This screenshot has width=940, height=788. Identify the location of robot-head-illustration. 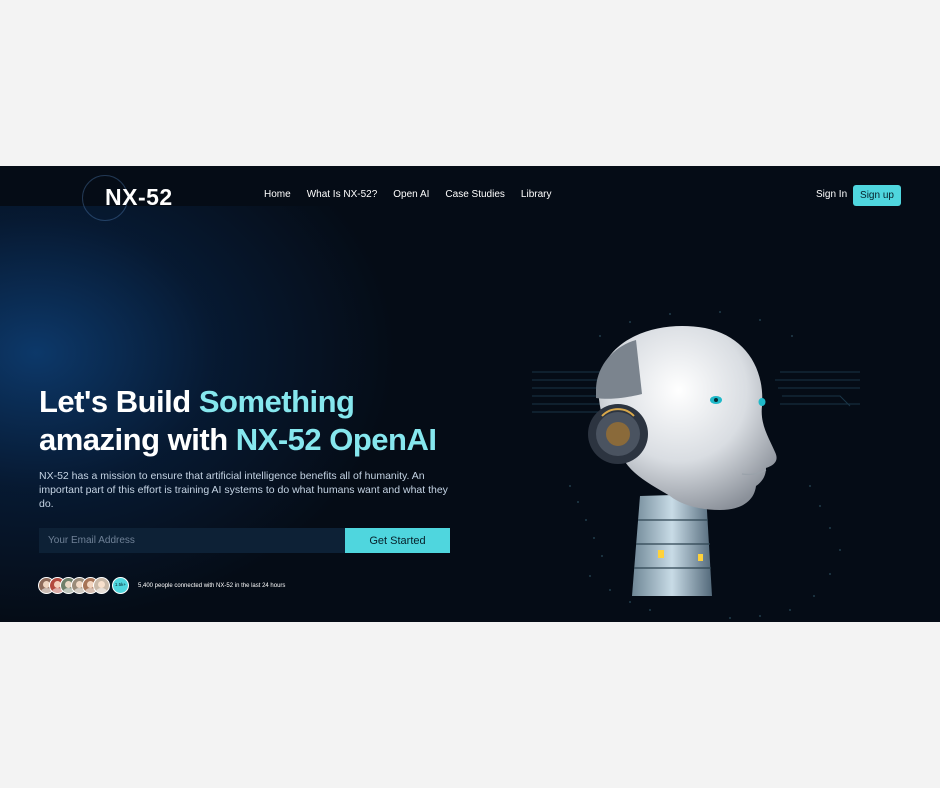
(696, 465).